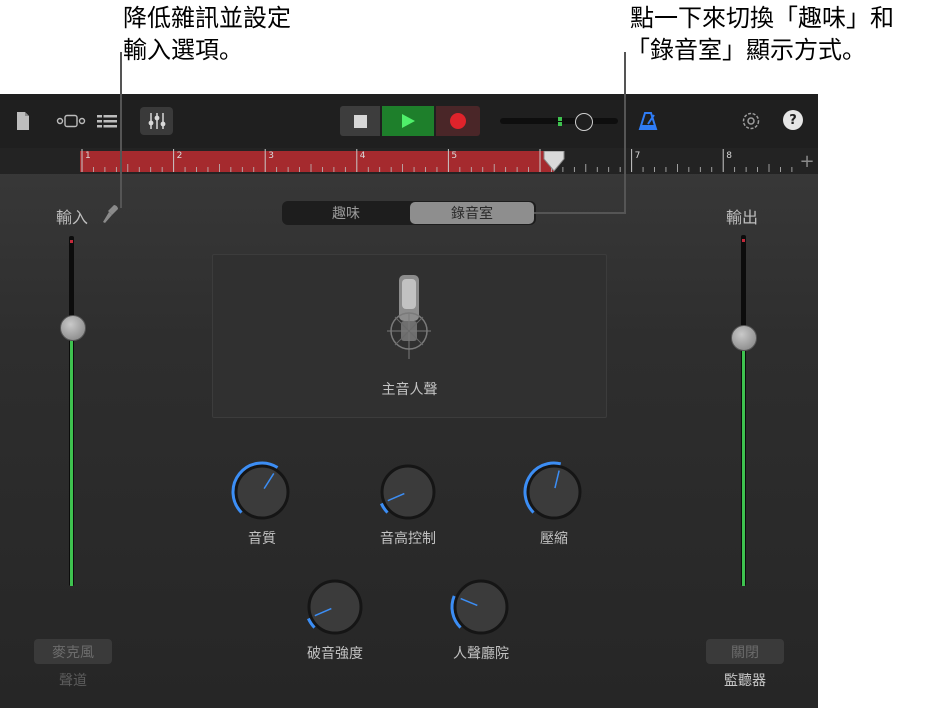 Image resolution: width=944 pixels, height=708 pixels. I want to click on instrument-display: 主音人聲, so click(409, 336).